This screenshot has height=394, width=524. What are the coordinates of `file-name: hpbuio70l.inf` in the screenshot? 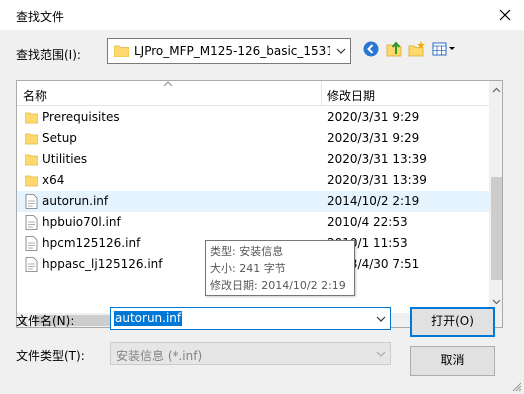 It's located at (81, 222).